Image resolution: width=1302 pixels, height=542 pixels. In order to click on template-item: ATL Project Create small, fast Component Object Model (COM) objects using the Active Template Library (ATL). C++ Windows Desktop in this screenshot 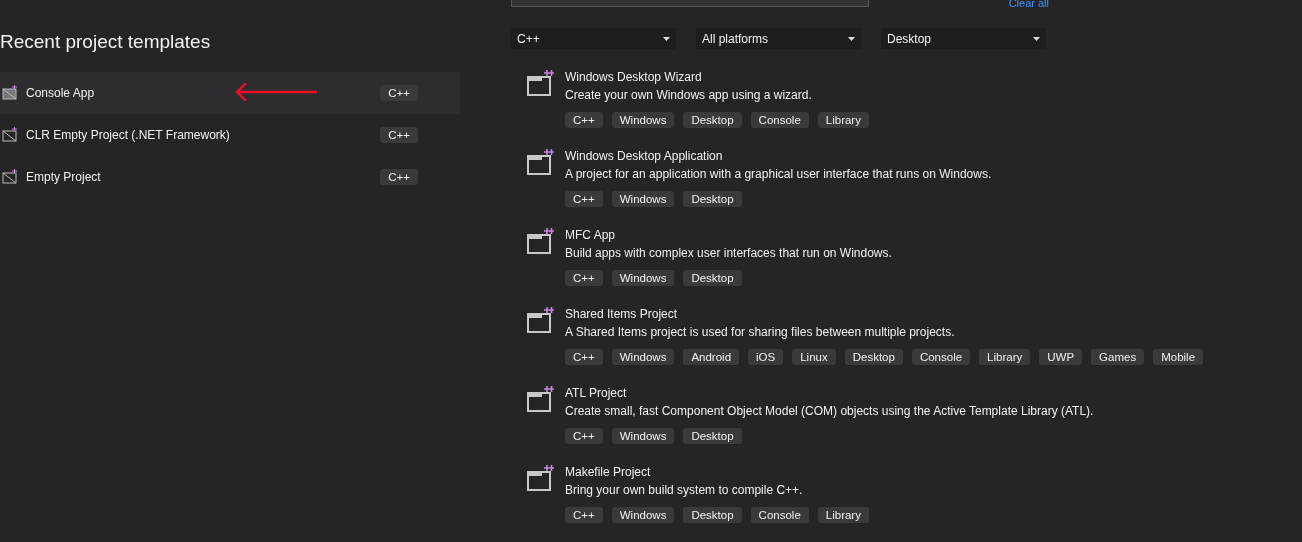, I will do `click(913, 424)`.